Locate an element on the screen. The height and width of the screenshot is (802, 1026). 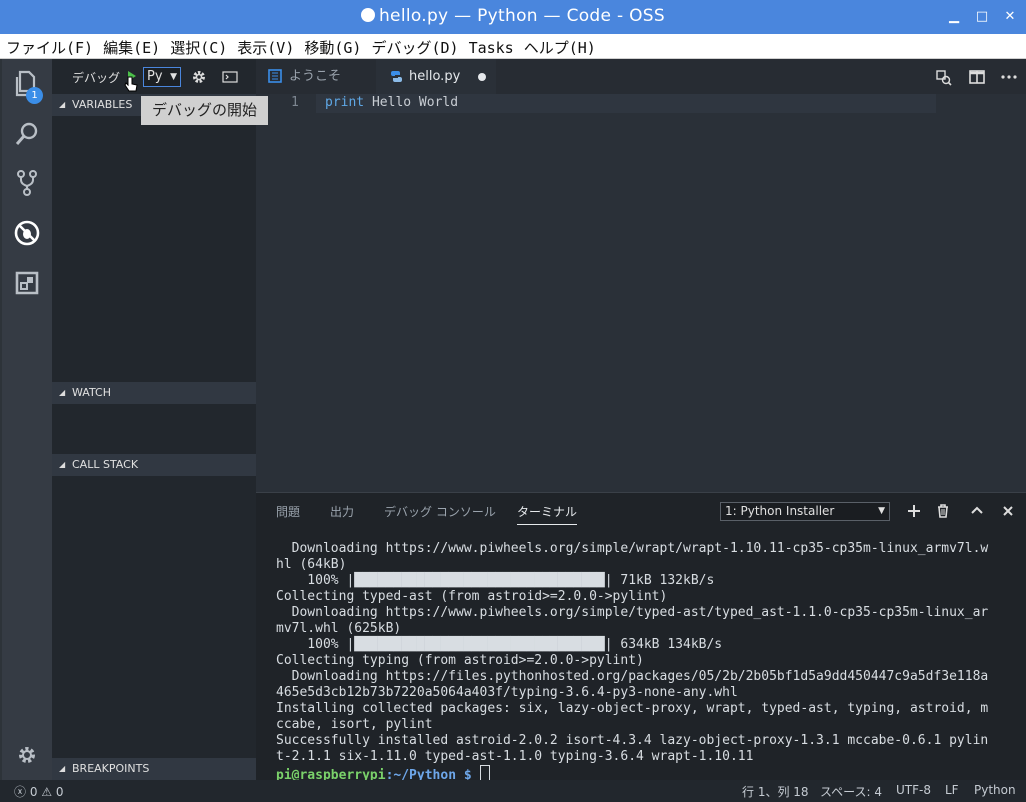
call-stack-section-header: ◢ CALL STACK is located at coordinates (154, 465).